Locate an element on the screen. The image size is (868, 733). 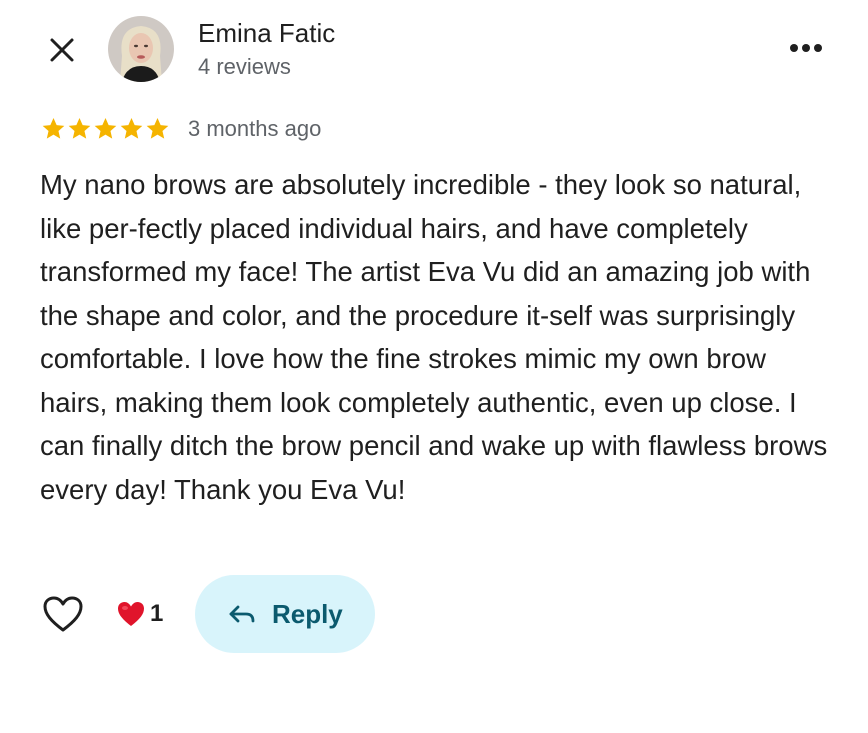
heart-outline-icon is located at coordinates (63, 614).